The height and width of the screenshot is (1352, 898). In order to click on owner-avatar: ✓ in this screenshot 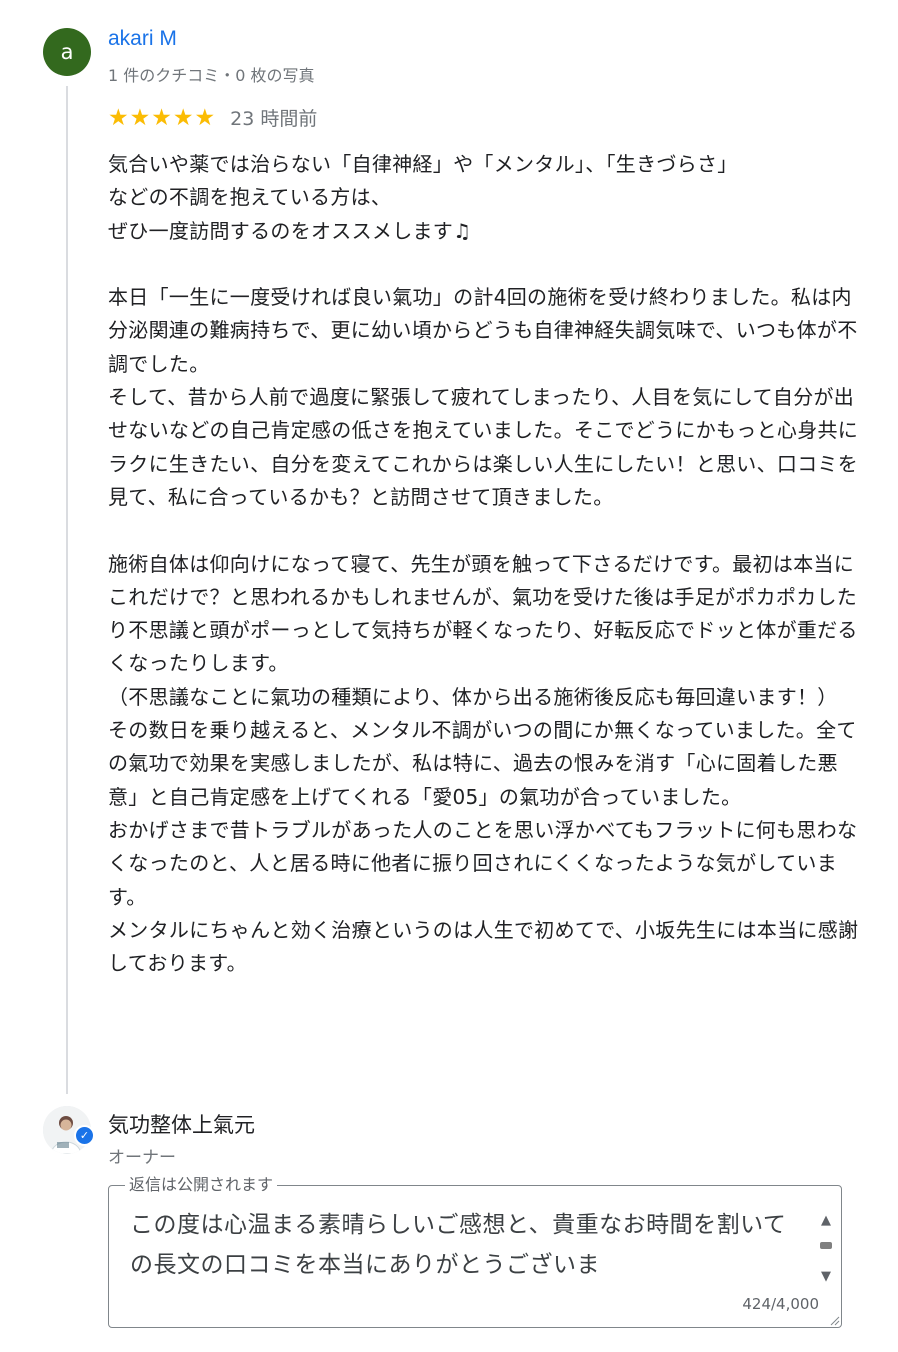, I will do `click(69, 1130)`.